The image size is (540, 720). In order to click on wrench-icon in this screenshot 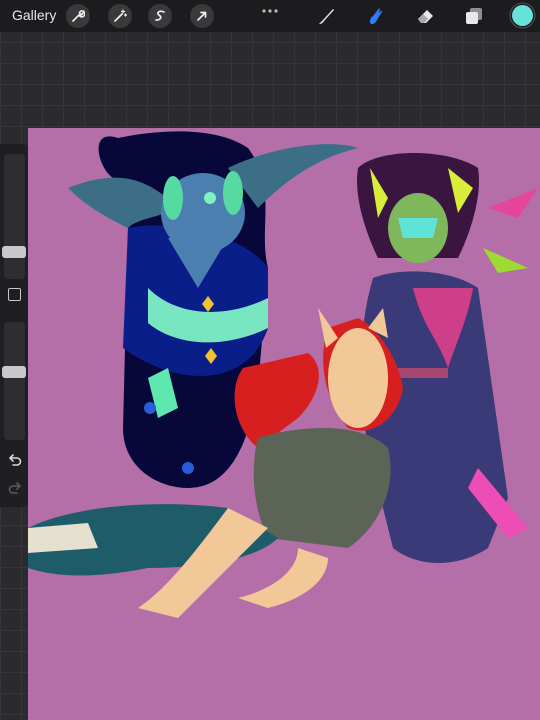, I will do `click(78, 16)`.